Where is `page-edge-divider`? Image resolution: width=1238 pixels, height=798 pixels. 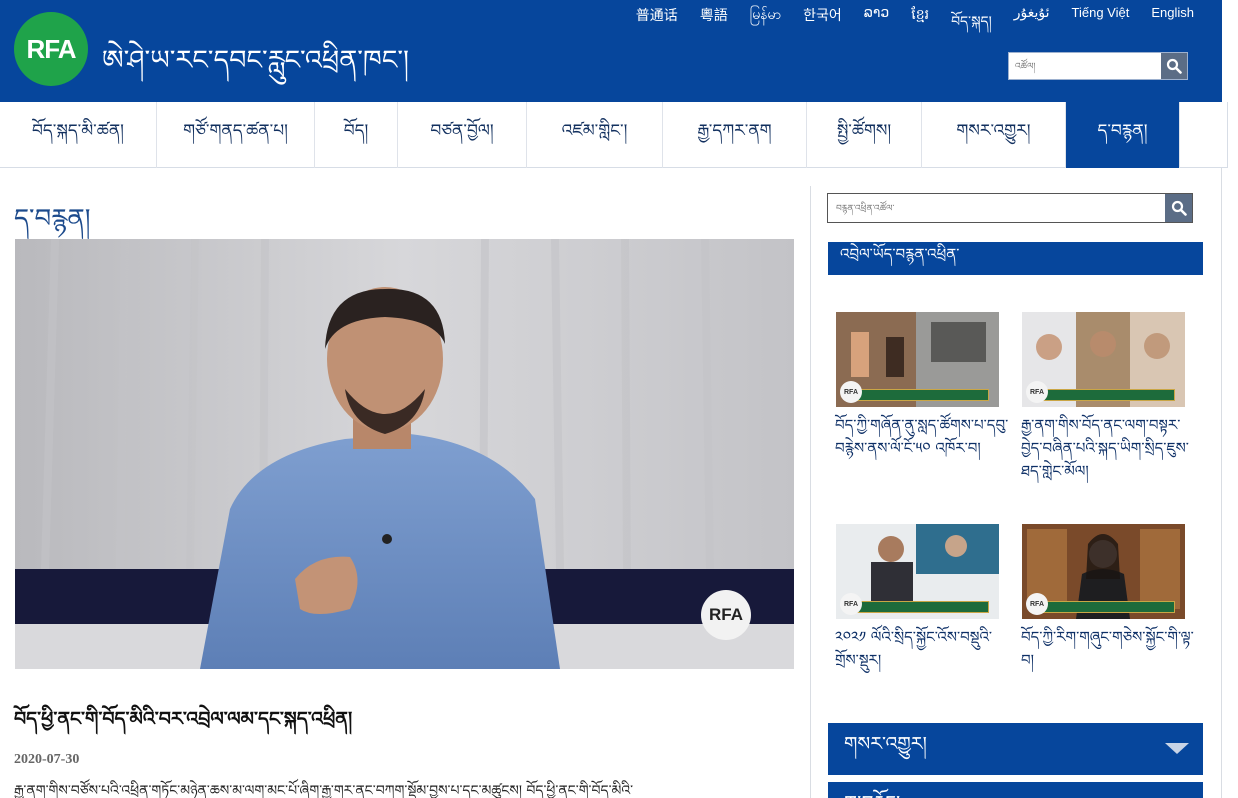 page-edge-divider is located at coordinates (1221, 483).